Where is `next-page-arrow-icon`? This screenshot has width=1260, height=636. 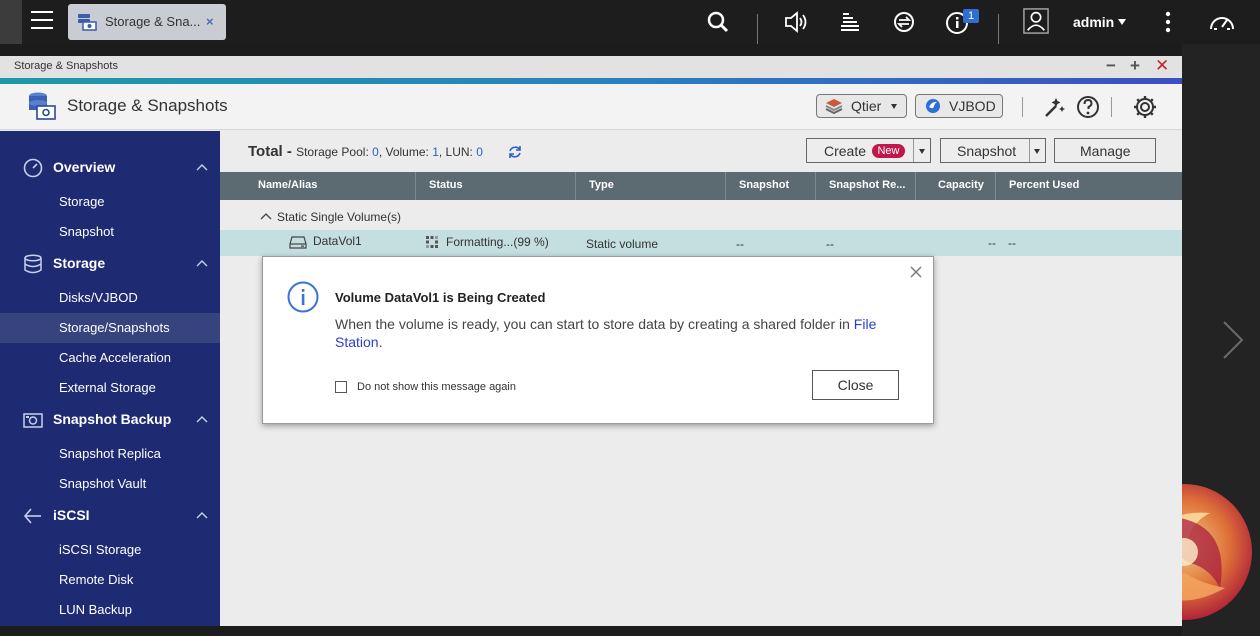 next-page-arrow-icon is located at coordinates (1233, 340).